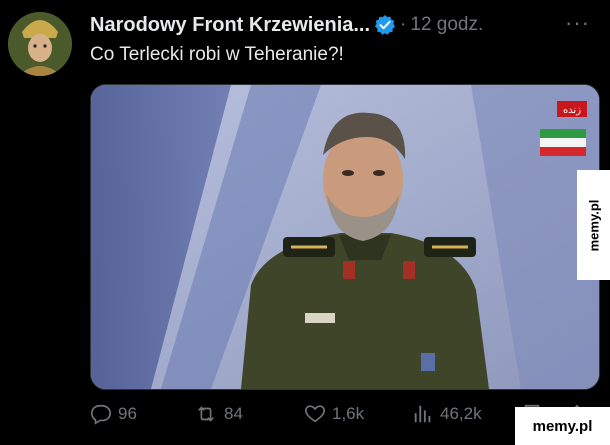 The image size is (610, 445). What do you see at coordinates (233, 413) in the screenshot?
I see `repost-count: 84` at bounding box center [233, 413].